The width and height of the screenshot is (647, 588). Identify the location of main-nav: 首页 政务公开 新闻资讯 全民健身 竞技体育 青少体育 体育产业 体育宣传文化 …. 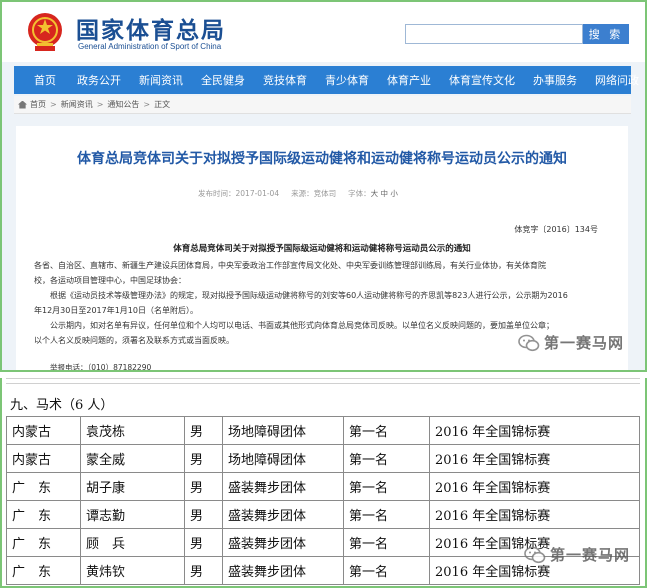
(326, 80).